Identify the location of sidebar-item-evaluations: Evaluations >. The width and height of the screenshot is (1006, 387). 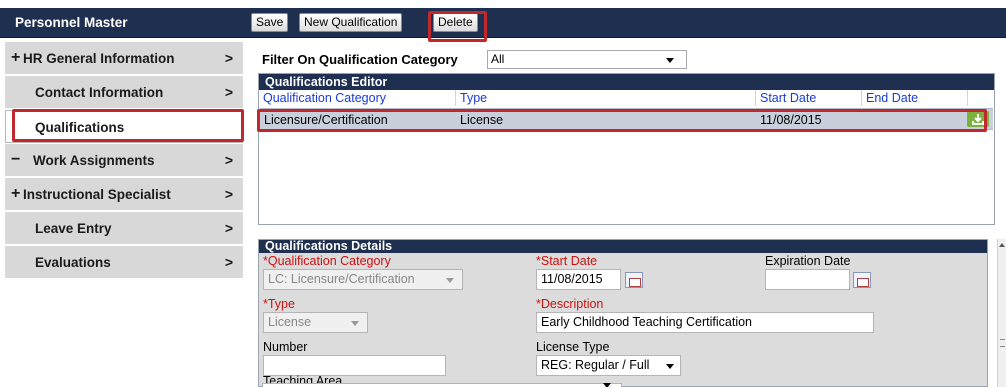
(124, 262).